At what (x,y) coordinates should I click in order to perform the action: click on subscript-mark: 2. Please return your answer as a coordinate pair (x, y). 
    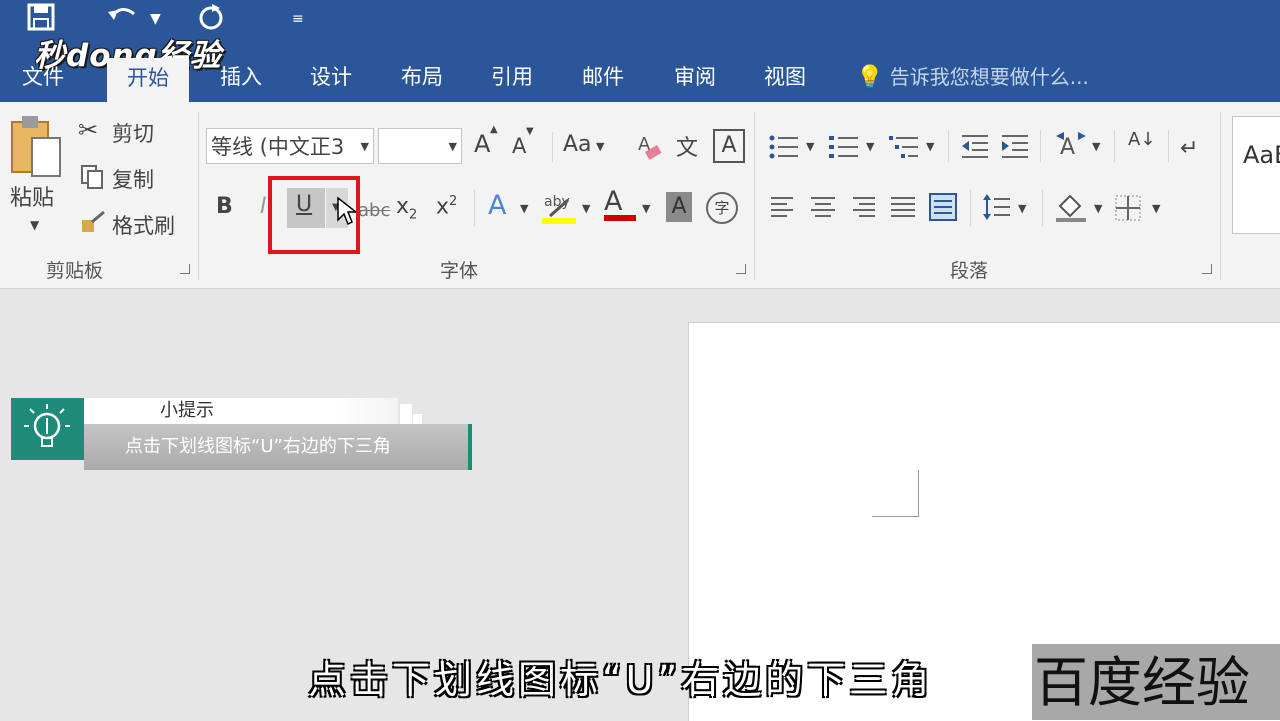
    Looking at the image, I should click on (413, 215).